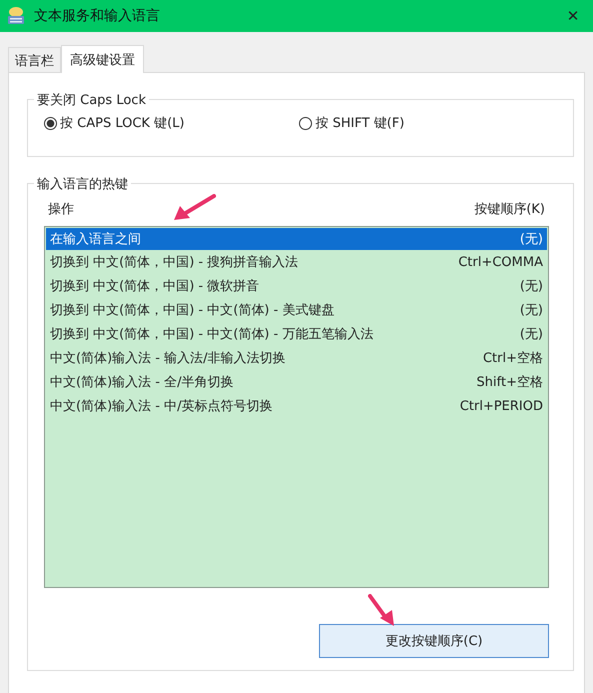 The image size is (593, 693). I want to click on change-key-sequence-button: 更改按键顺序(C), so click(434, 641).